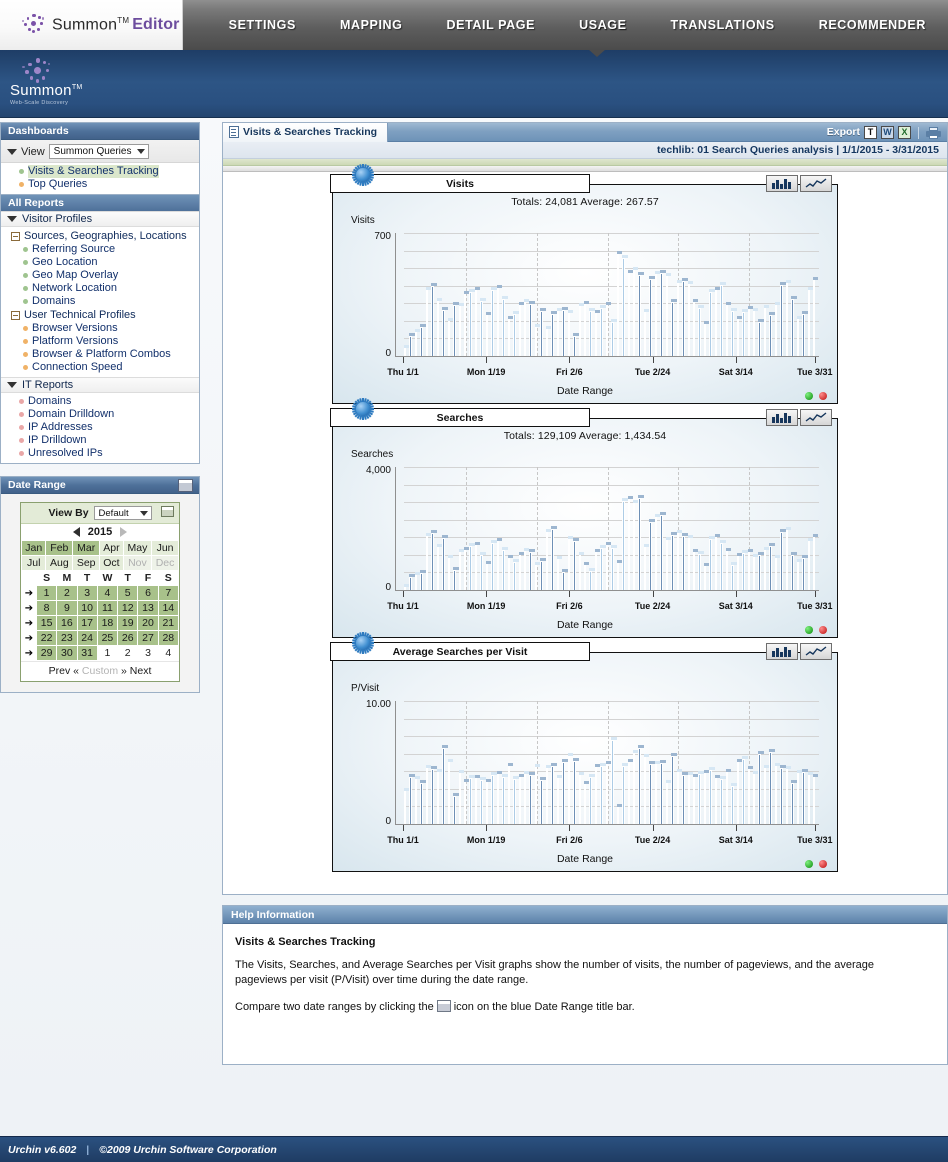  Describe the element at coordinates (128, 638) in the screenshot. I see `calendar-day: 26` at that location.